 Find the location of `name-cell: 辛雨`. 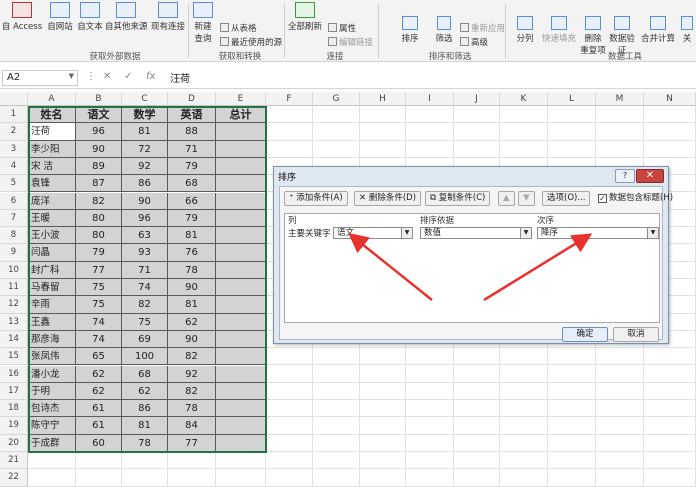

name-cell: 辛雨 is located at coordinates (52, 305).